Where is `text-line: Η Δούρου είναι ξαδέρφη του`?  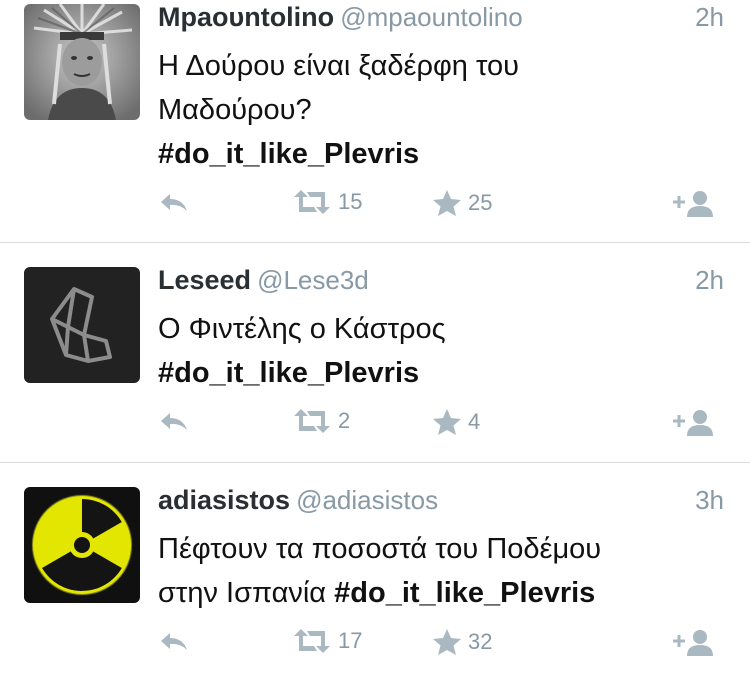 text-line: Η Δούρου είναι ξαδέρφη του is located at coordinates (338, 66).